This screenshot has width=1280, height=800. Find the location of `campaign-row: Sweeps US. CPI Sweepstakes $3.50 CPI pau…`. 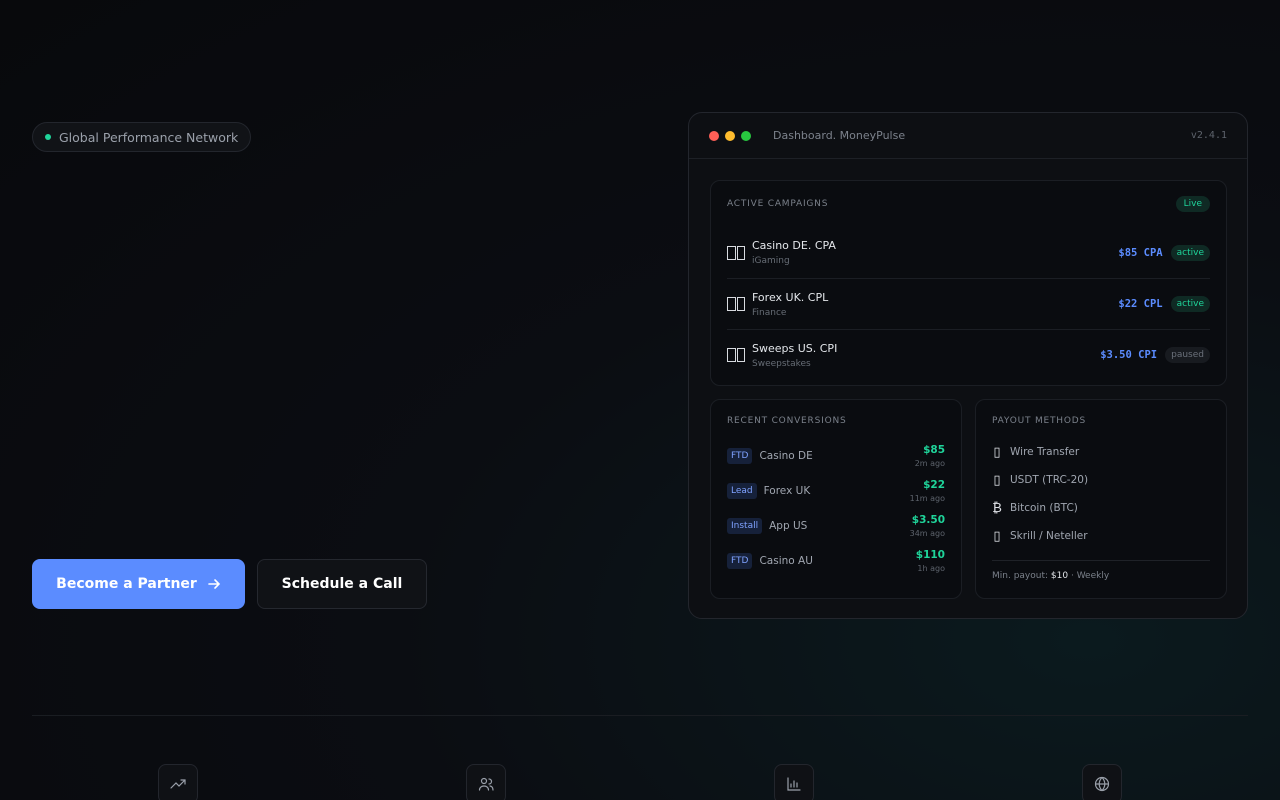

campaign-row: Sweeps US. CPI Sweepstakes $3.50 CPI pau… is located at coordinates (968, 354).